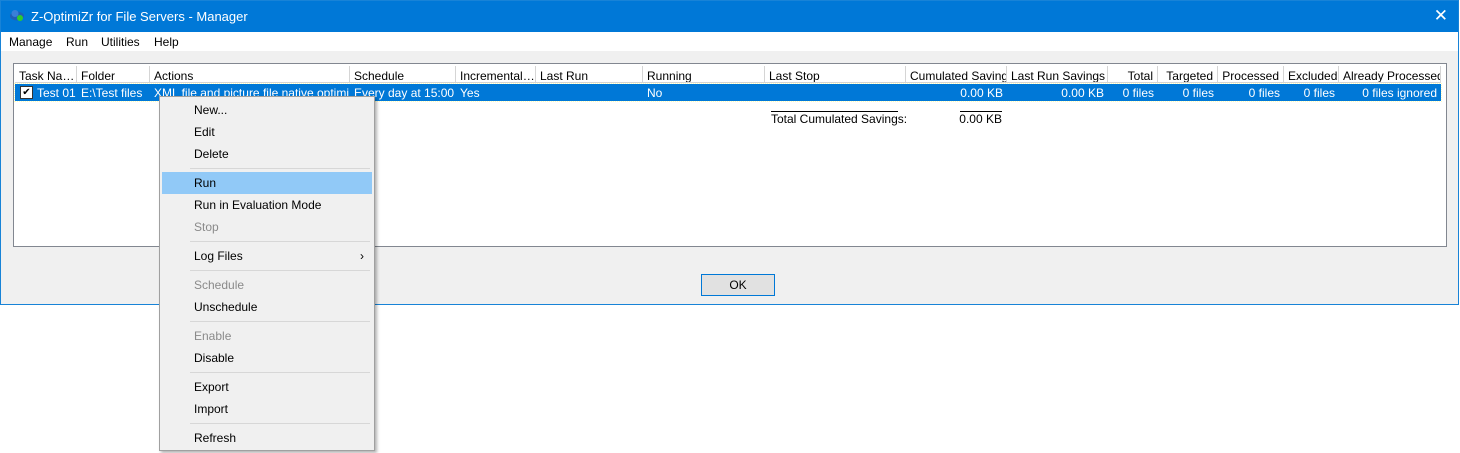 Image resolution: width=1460 pixels, height=453 pixels. I want to click on menu-manage: Manage, so click(30, 42).